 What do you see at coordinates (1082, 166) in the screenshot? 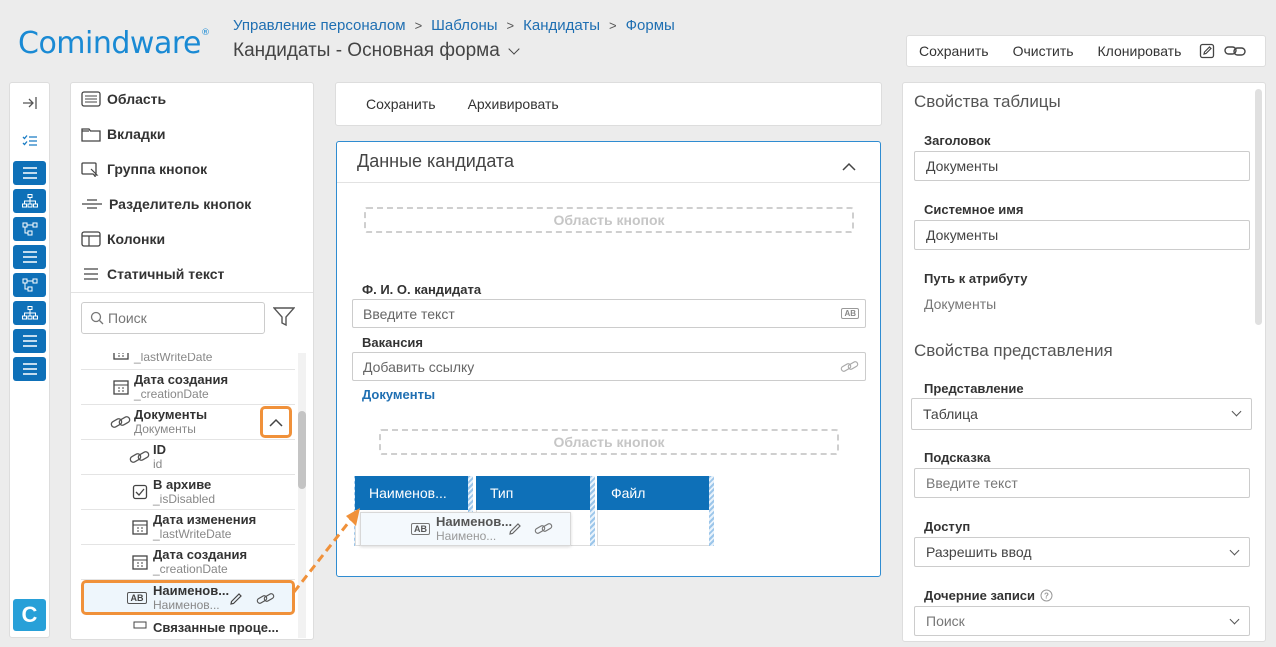
I see `header-input: Документы` at bounding box center [1082, 166].